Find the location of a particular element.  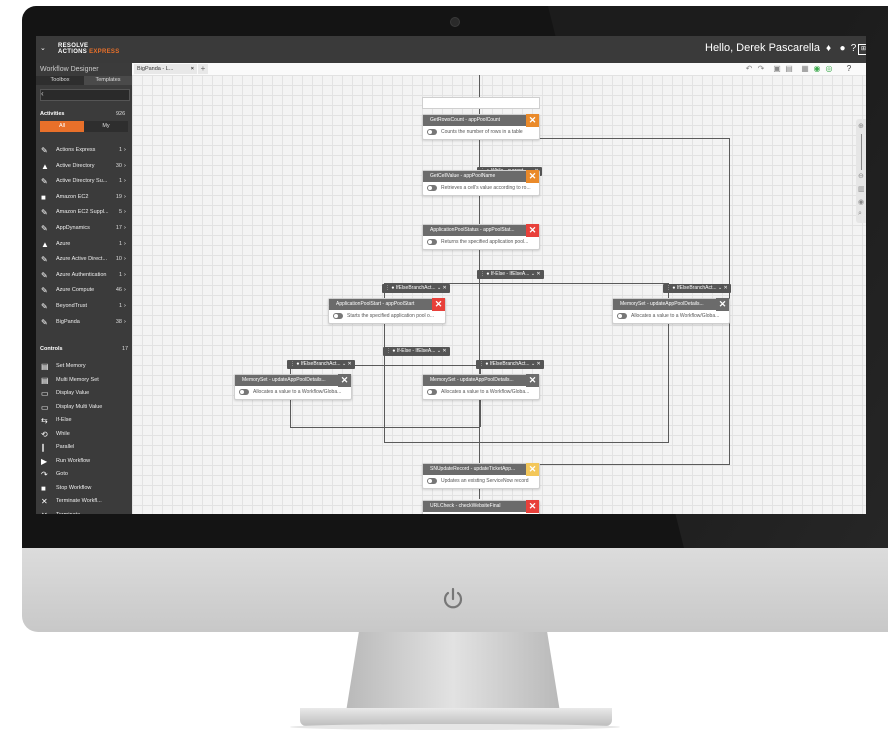

sidebar-item-activity: ✎ Azure Active Direct... 10 › is located at coordinates (83, 259).